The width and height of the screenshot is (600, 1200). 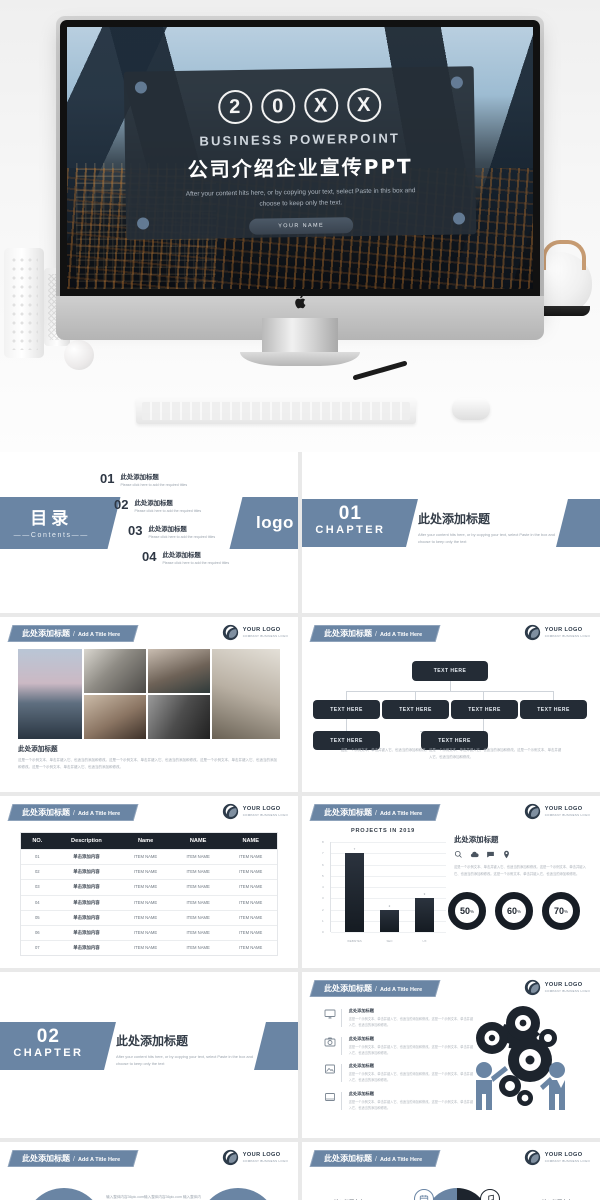 What do you see at coordinates (490, 854) in the screenshot?
I see `chat-icon` at bounding box center [490, 854].